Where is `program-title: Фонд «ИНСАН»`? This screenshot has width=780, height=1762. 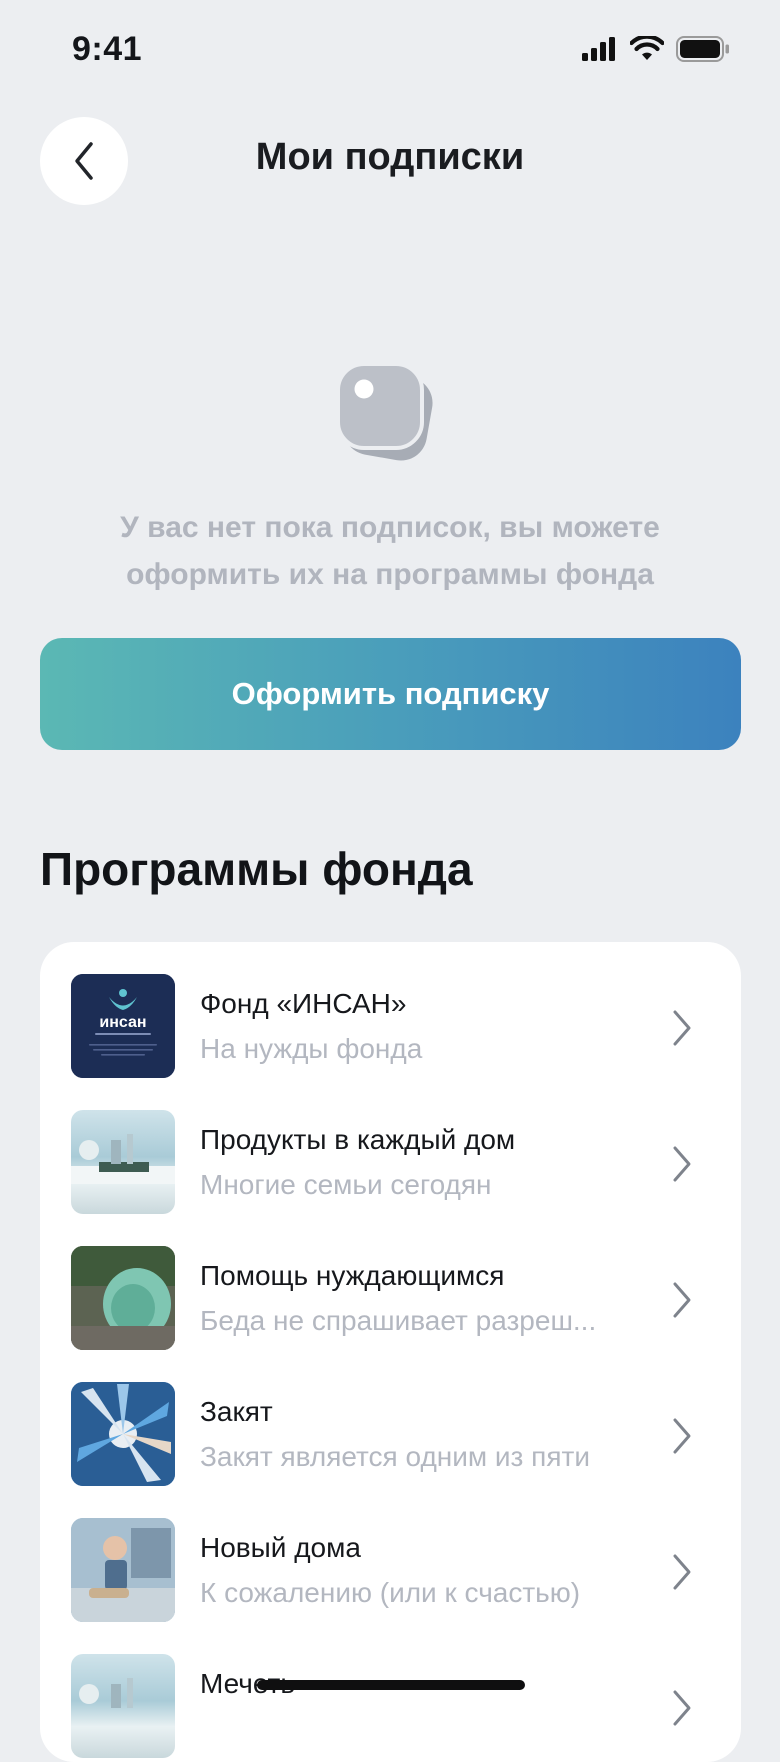 program-title: Фонд «ИНСАН» is located at coordinates (303, 1003).